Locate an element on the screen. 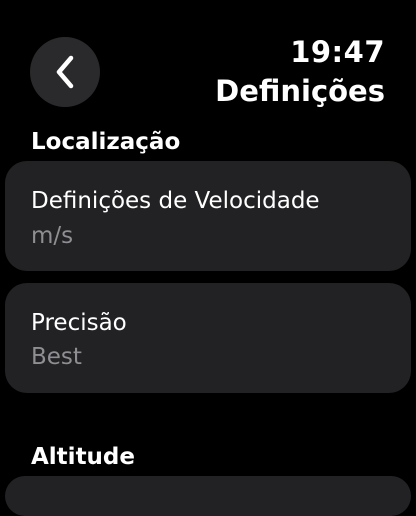  back-button is located at coordinates (65, 72).